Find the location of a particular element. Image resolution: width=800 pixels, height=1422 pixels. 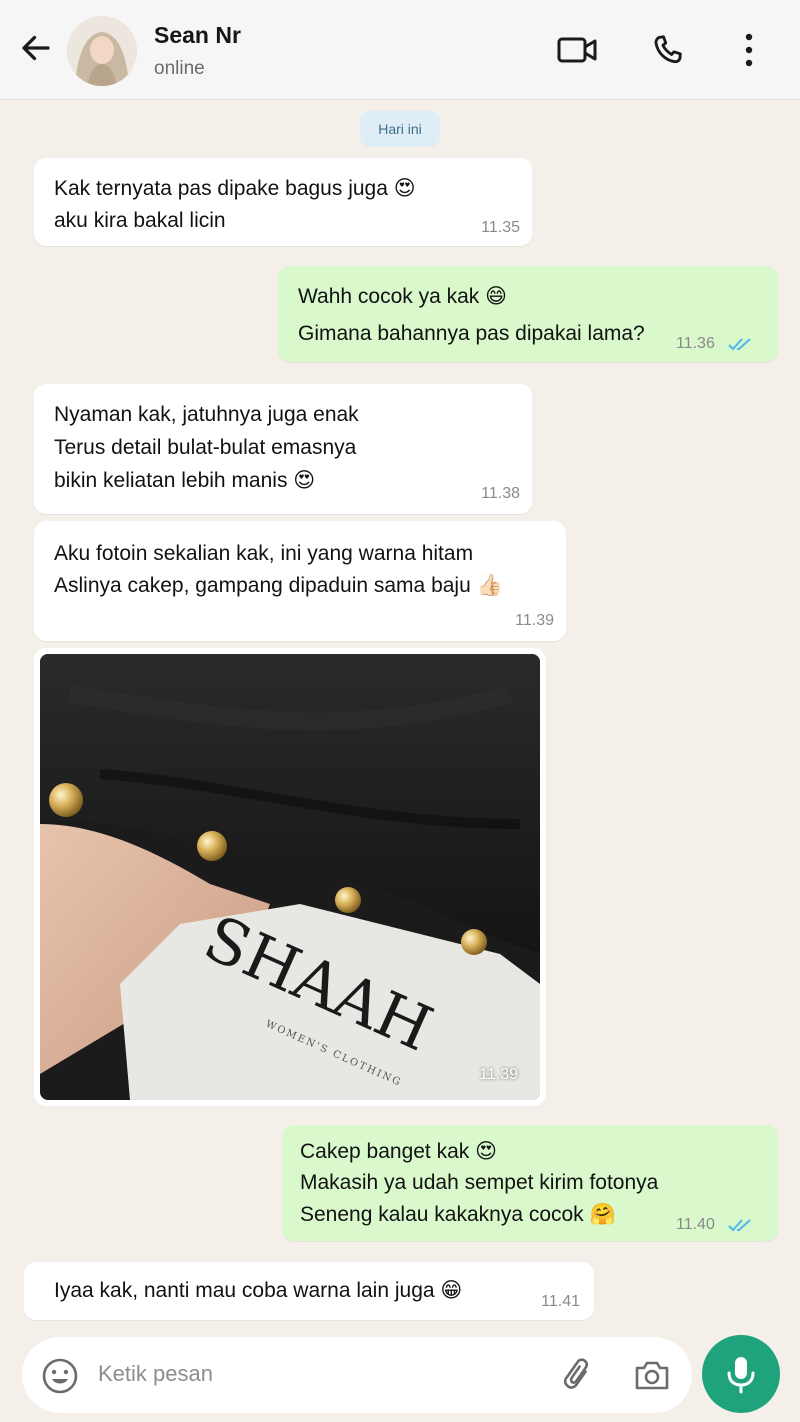

message-composer: Ketik pesan is located at coordinates (357, 1375).